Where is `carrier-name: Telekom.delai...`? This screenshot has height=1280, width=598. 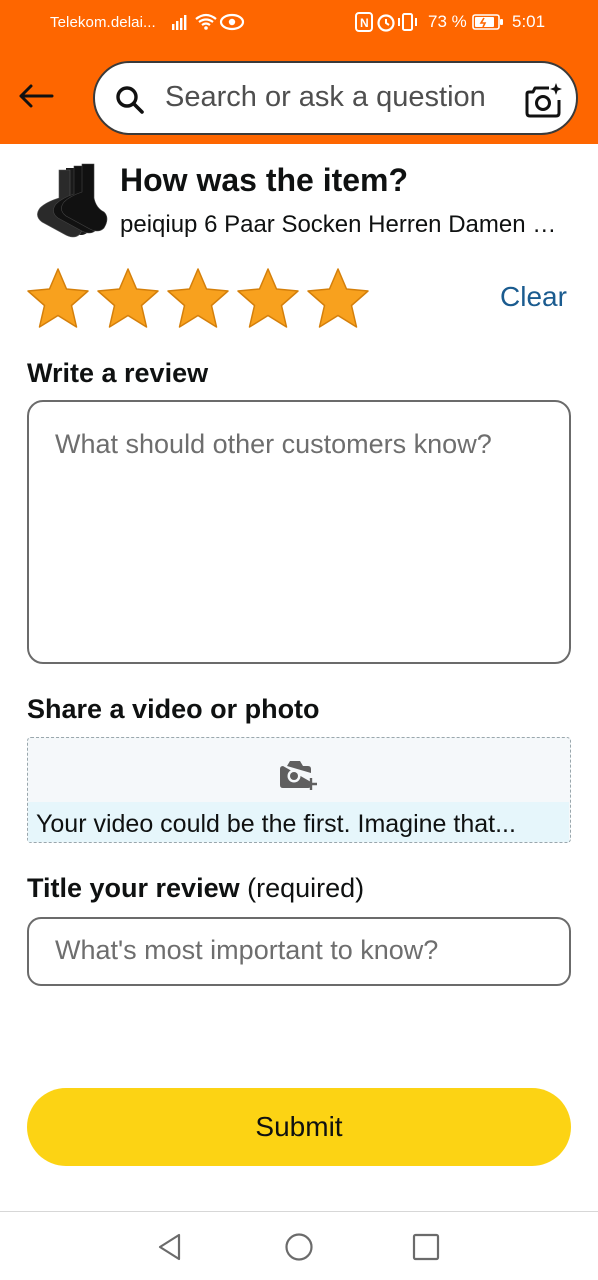
carrier-name: Telekom.delai... is located at coordinates (103, 22).